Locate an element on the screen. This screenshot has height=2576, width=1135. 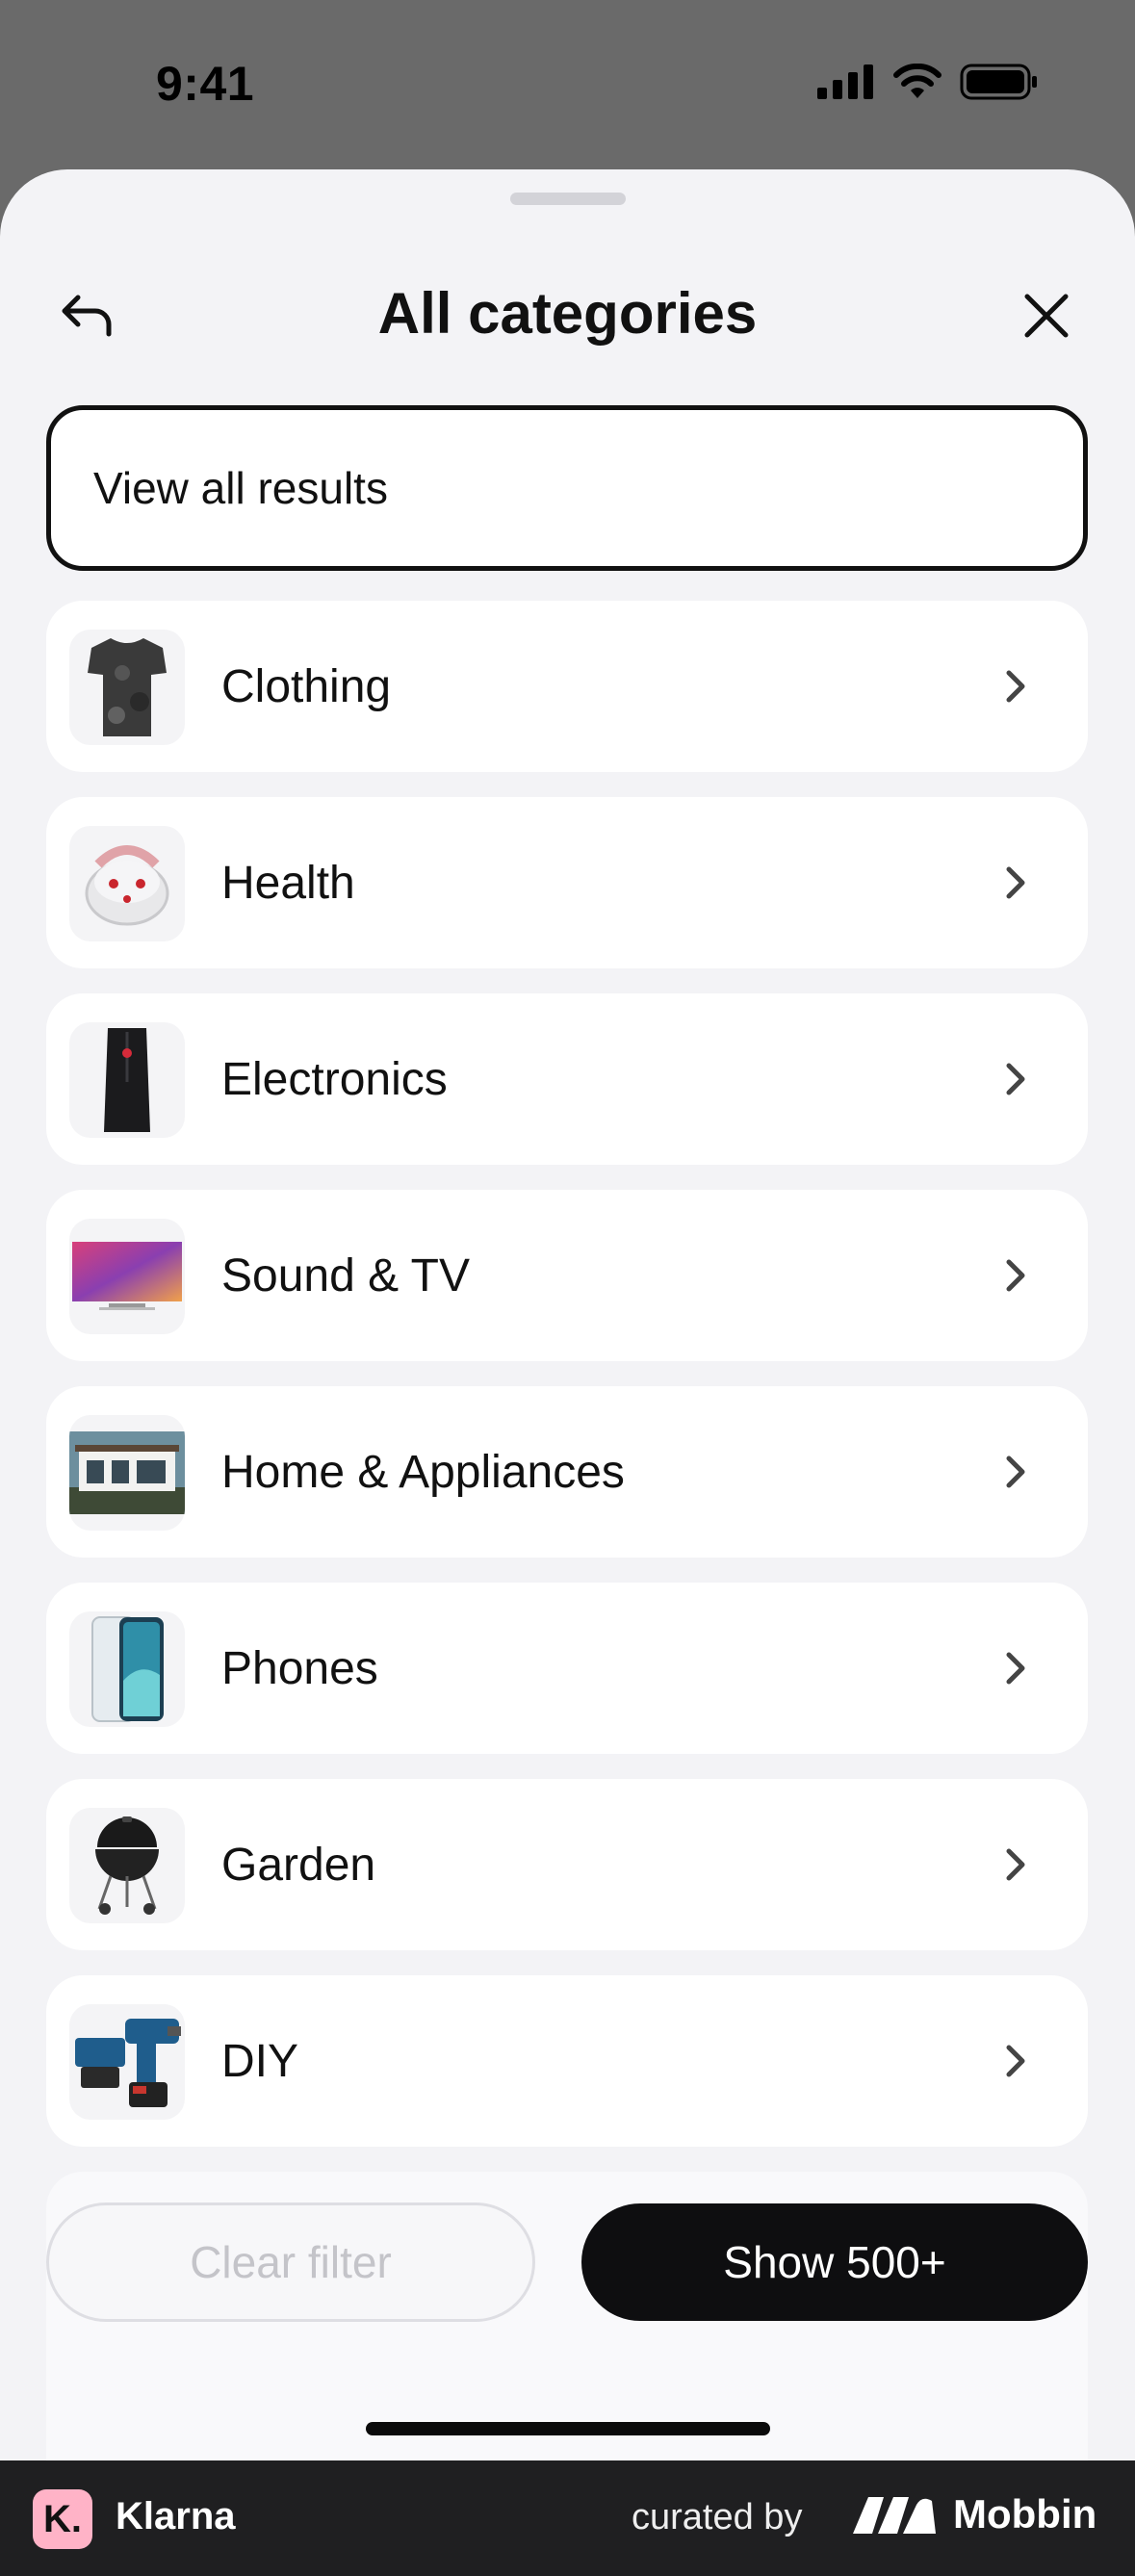
curated-by-label: curated by is located at coordinates (717, 2517).